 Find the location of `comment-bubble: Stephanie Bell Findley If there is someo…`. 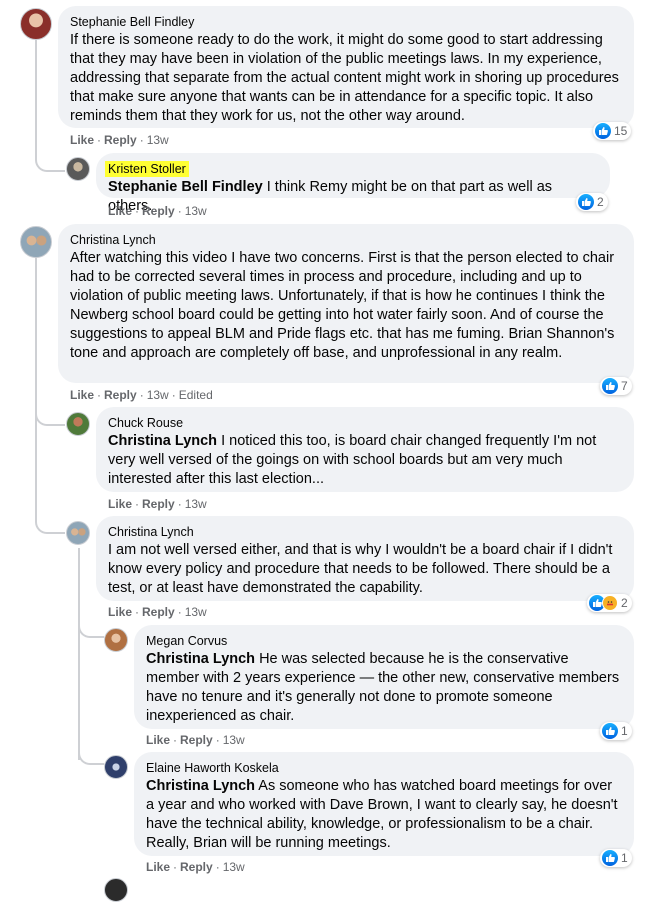

comment-bubble: Stephanie Bell Findley If there is someo… is located at coordinates (346, 67).